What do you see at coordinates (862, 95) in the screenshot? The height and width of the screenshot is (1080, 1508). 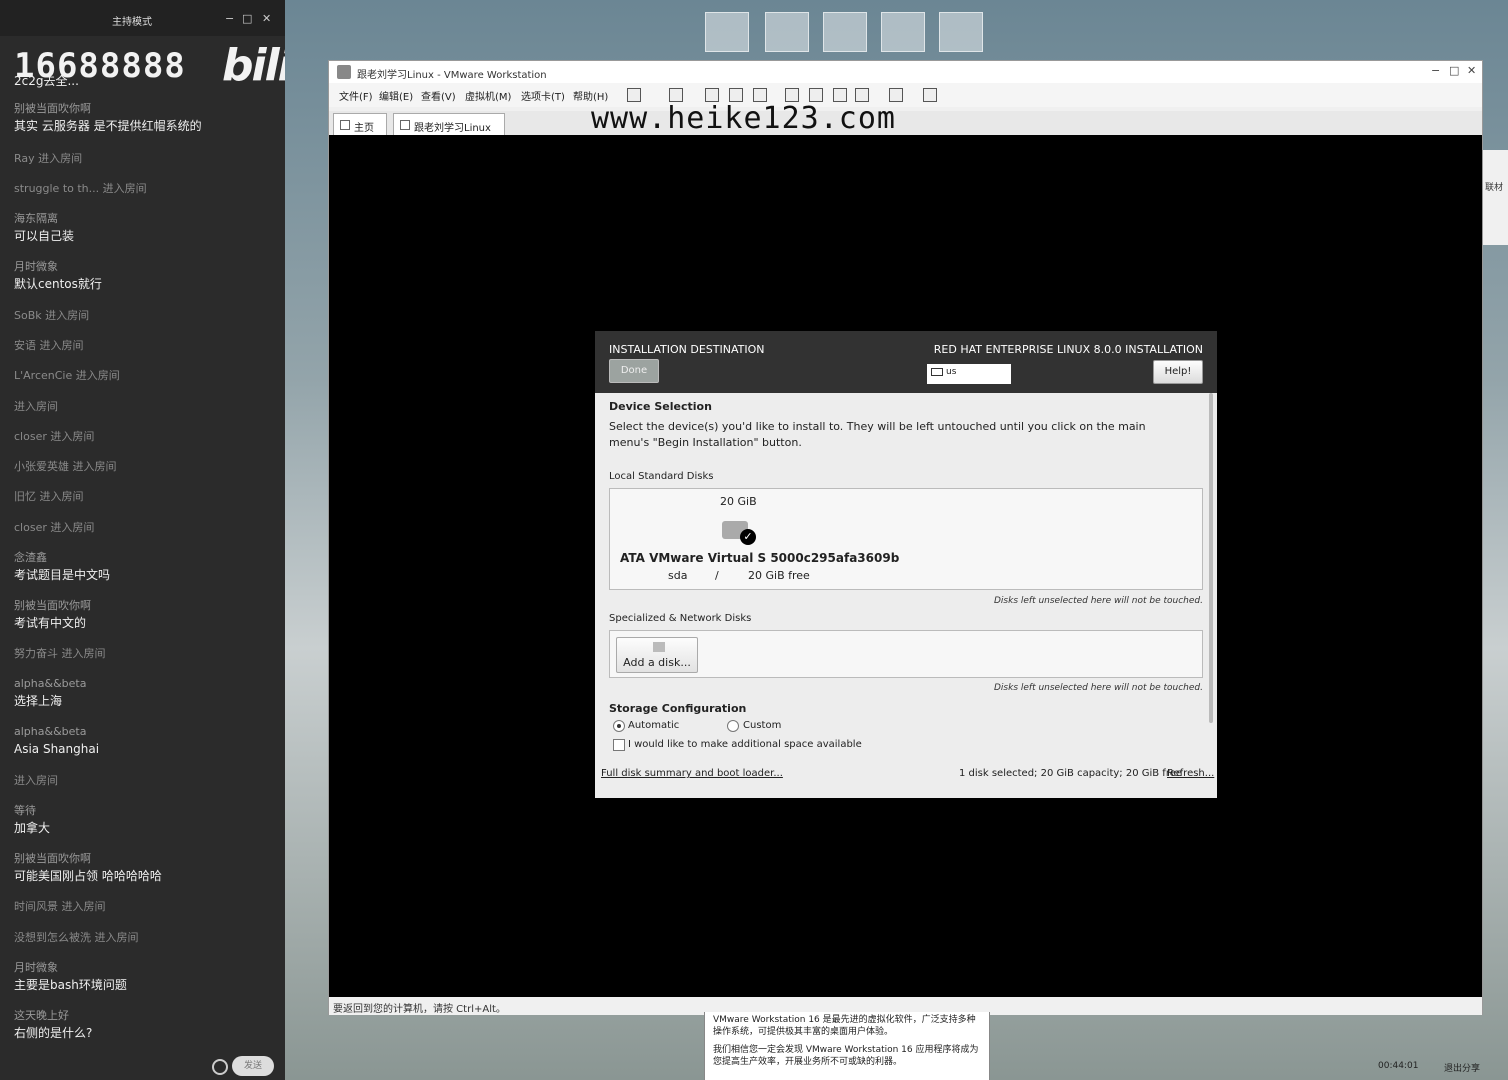 I see `unity-icon` at bounding box center [862, 95].